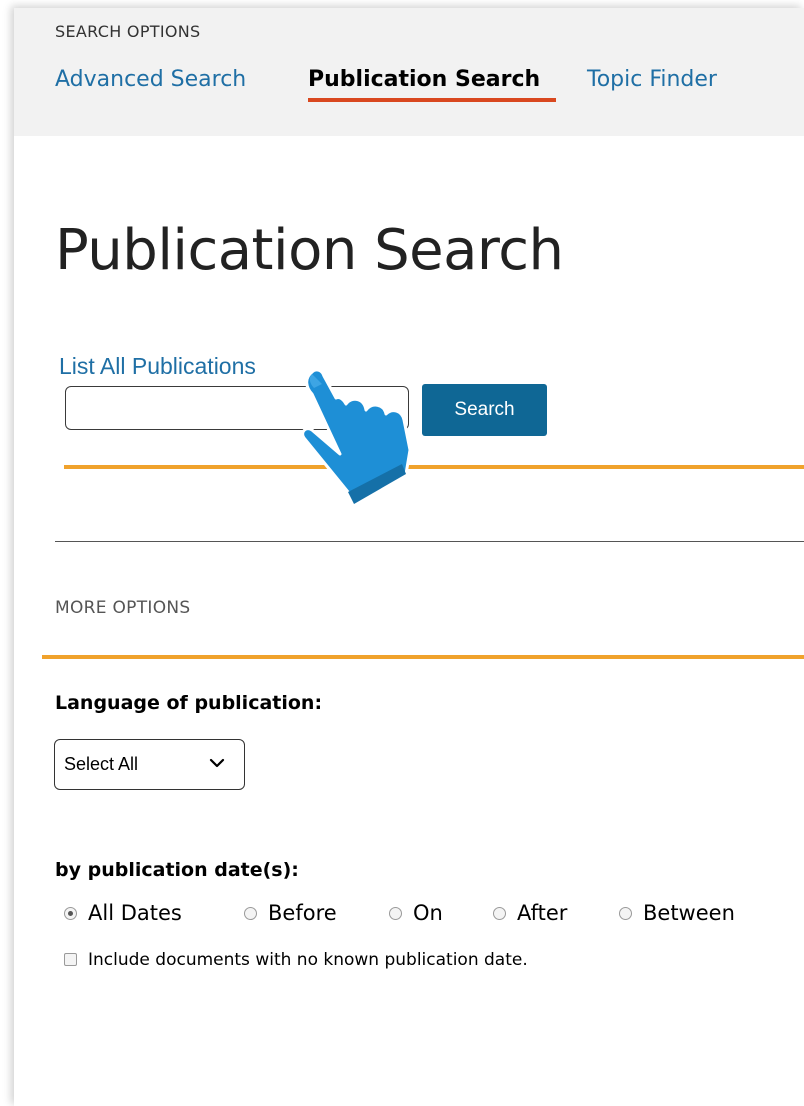 Image resolution: width=804 pixels, height=1106 pixels. I want to click on checkbox-icon, so click(70, 959).